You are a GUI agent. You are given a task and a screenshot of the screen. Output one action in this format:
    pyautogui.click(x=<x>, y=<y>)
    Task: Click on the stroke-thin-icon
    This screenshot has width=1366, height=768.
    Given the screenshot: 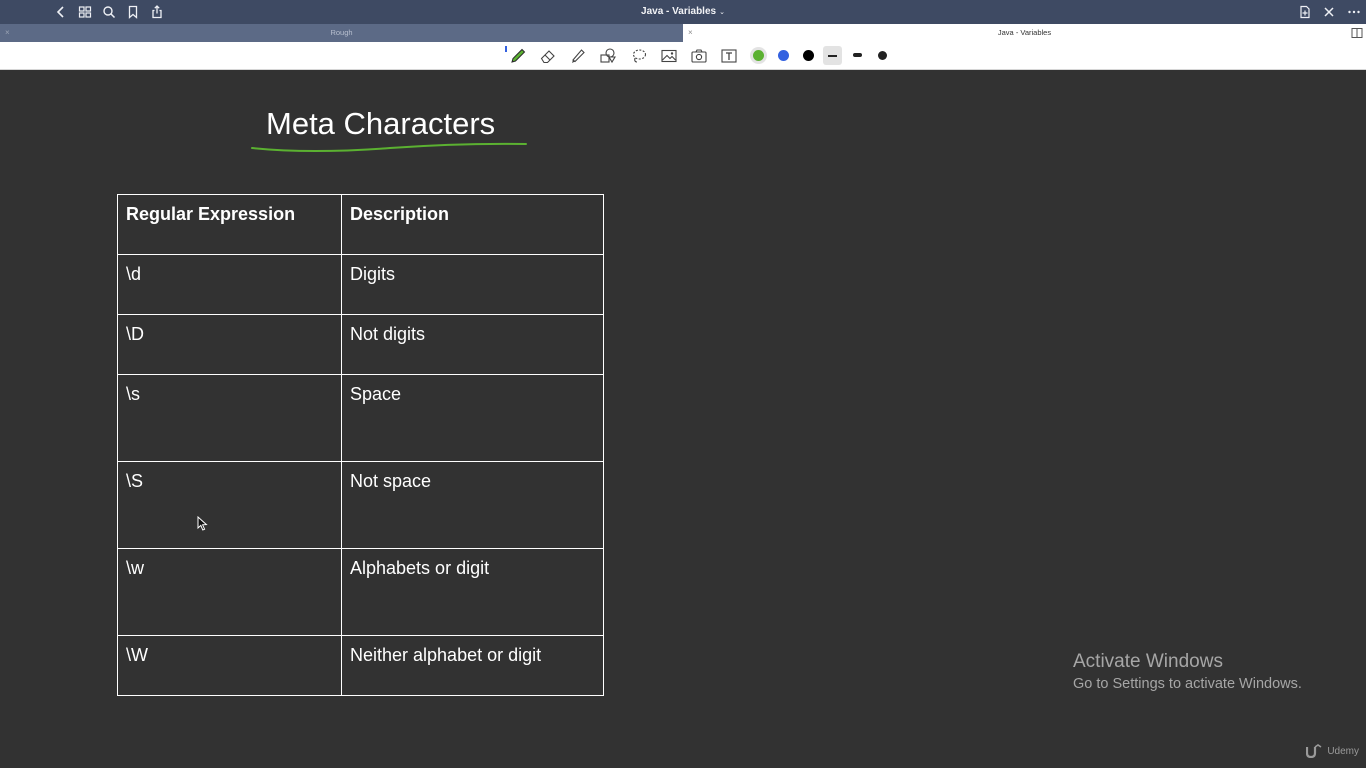 What is the action you would take?
    pyautogui.click(x=832, y=56)
    